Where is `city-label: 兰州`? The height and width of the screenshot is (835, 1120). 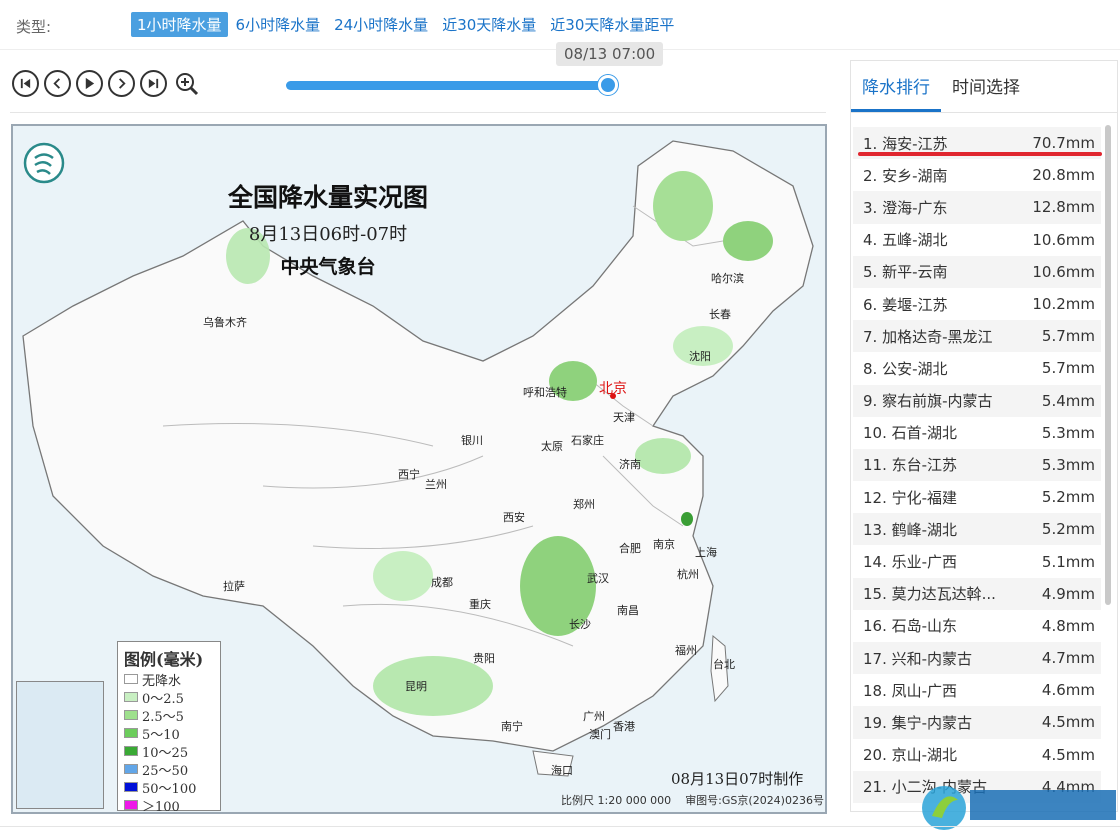
city-label: 兰州 is located at coordinates (436, 484).